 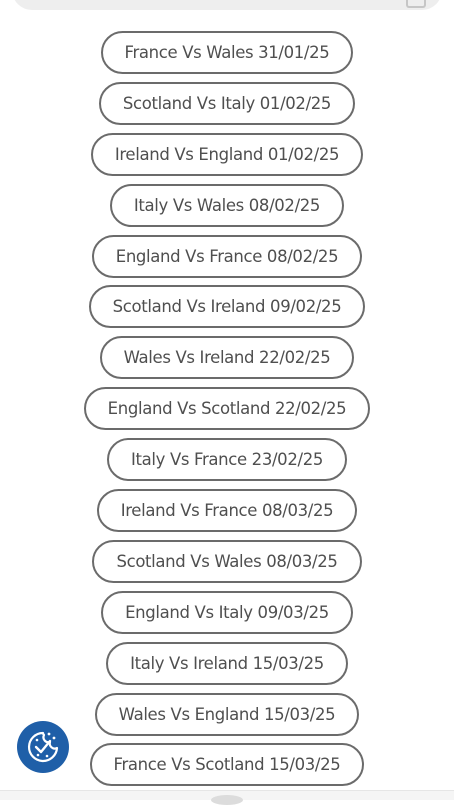 I want to click on match-button-france-wales: France Vs Wales 31/01/25, so click(x=227, y=52).